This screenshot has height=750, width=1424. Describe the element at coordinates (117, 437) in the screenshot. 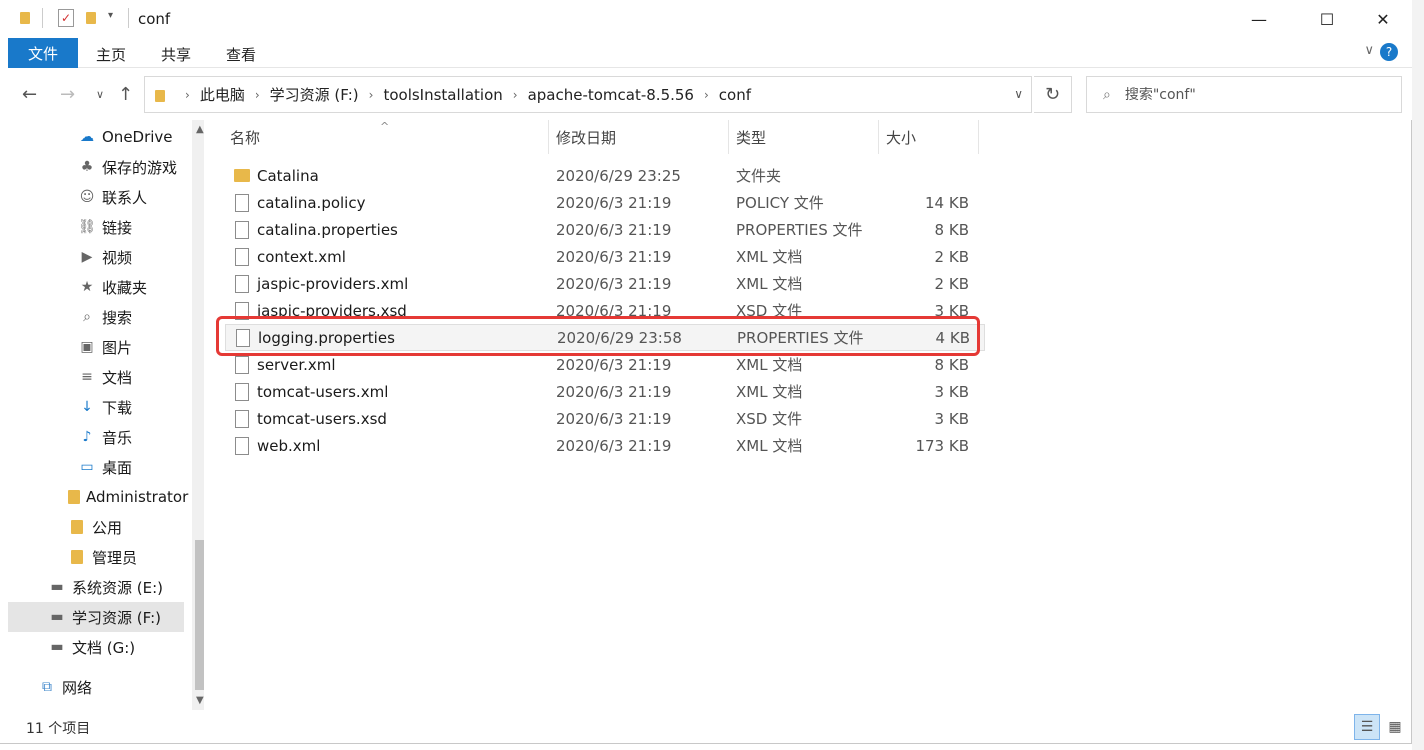

I see `nav-item-label: 音乐` at that location.